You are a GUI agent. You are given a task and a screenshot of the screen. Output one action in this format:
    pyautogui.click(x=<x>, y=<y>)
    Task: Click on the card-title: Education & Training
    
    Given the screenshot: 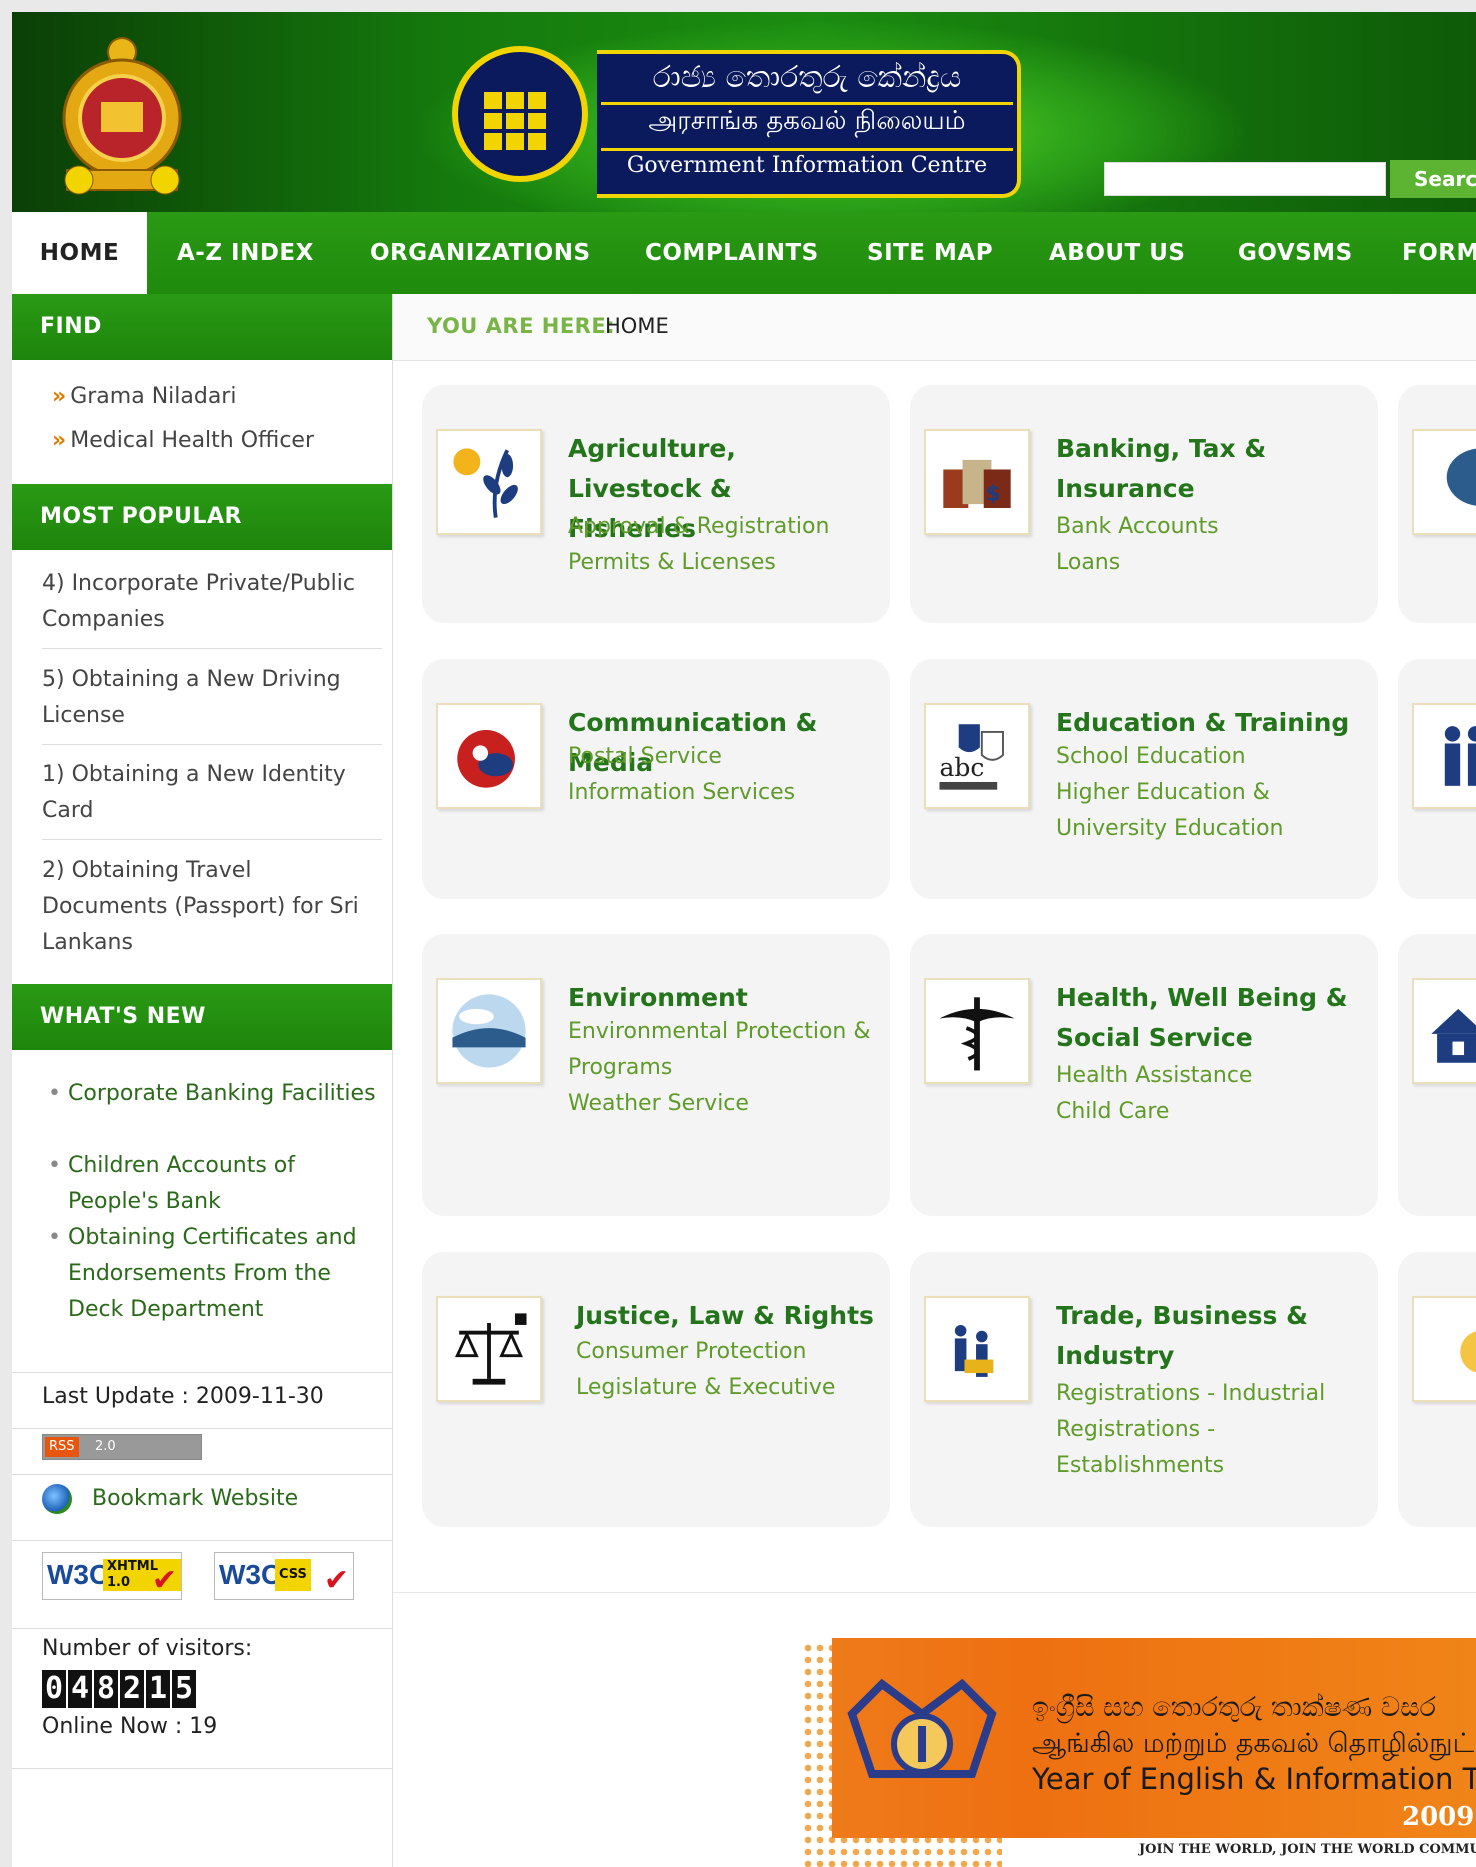 What is the action you would take?
    pyautogui.click(x=1206, y=723)
    